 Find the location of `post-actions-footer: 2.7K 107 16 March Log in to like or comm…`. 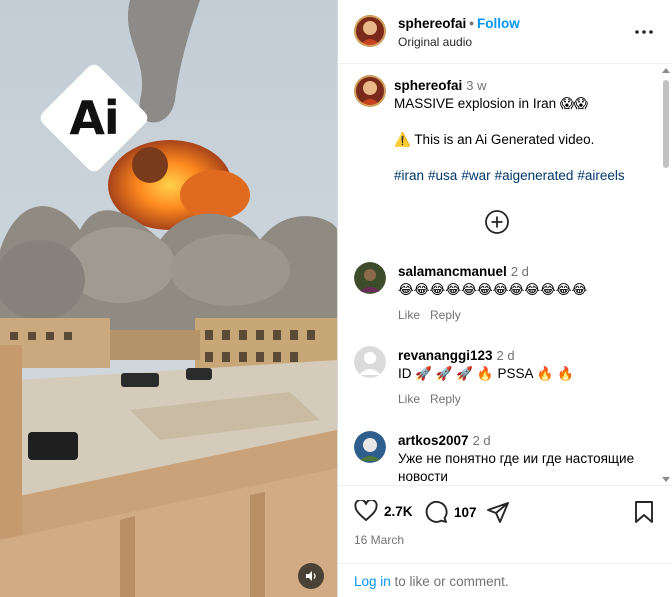

post-actions-footer: 2.7K 107 16 March Log in to like or comm… is located at coordinates (505, 541).